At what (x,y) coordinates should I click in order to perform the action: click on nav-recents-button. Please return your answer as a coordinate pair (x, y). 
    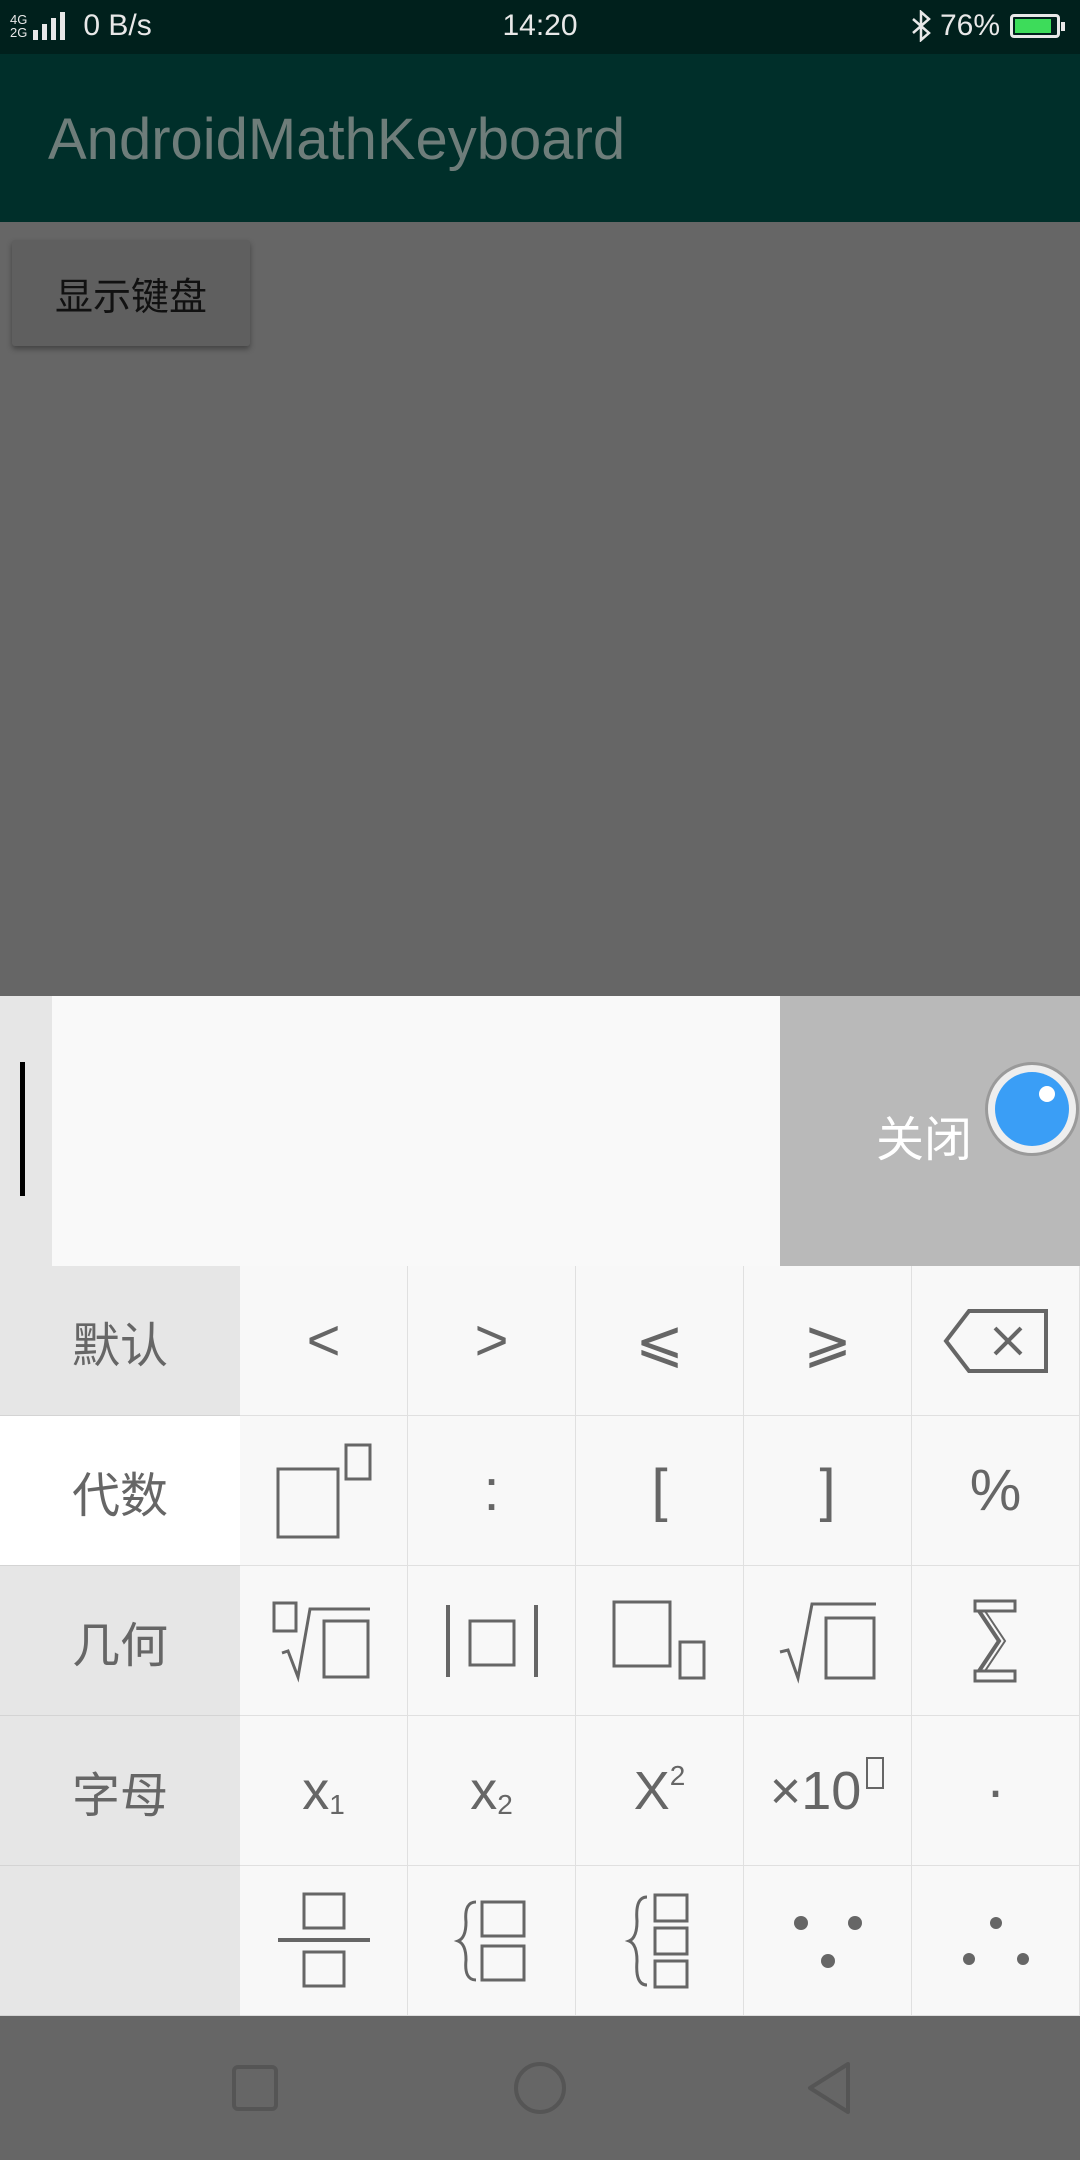
    Looking at the image, I should click on (255, 2088).